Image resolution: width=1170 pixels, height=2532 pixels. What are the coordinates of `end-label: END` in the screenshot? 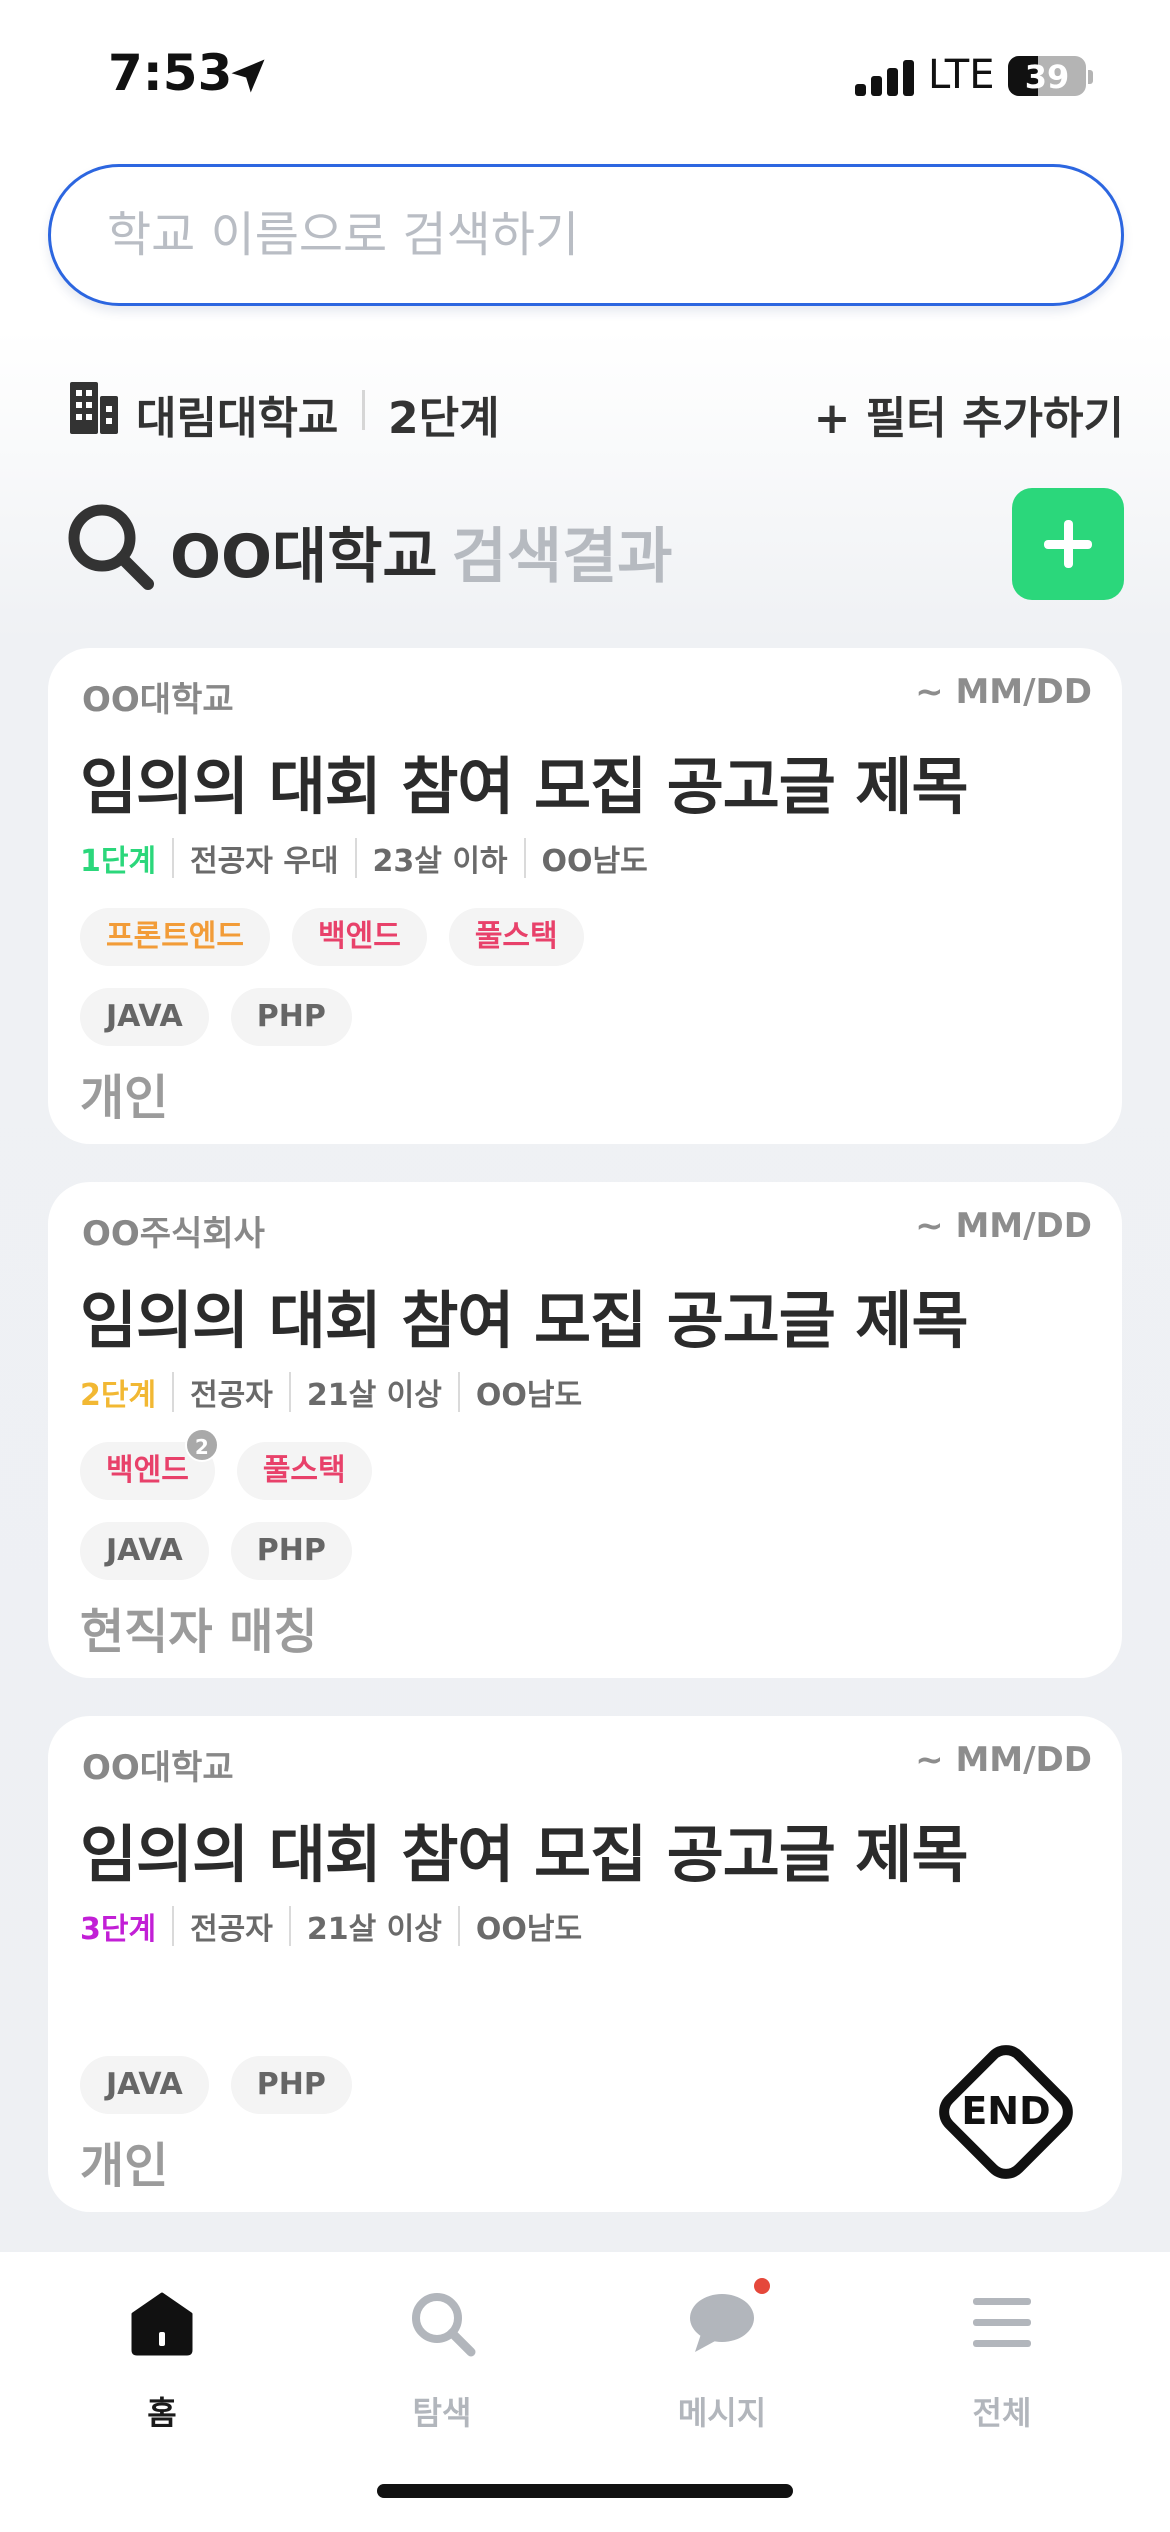 It's located at (1005, 2111).